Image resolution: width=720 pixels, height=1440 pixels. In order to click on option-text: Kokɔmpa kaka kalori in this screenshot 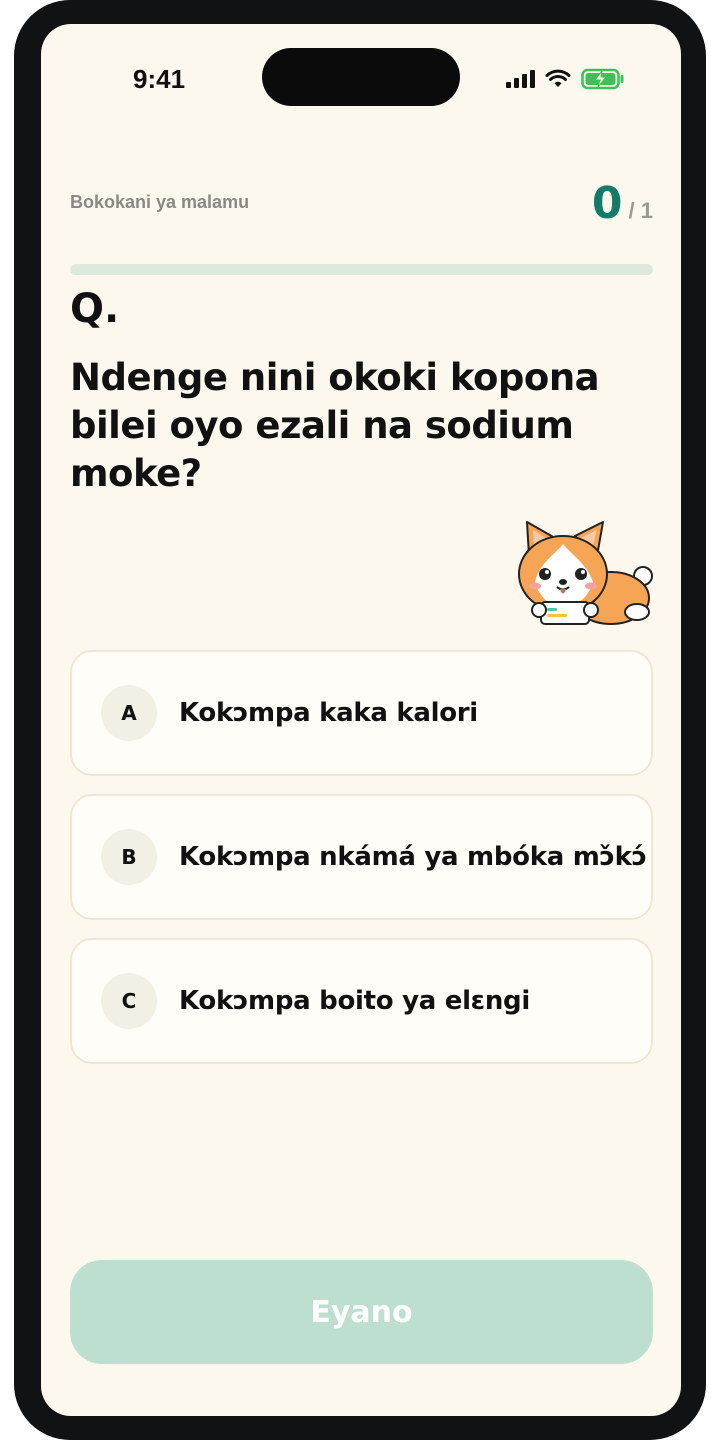, I will do `click(328, 713)`.